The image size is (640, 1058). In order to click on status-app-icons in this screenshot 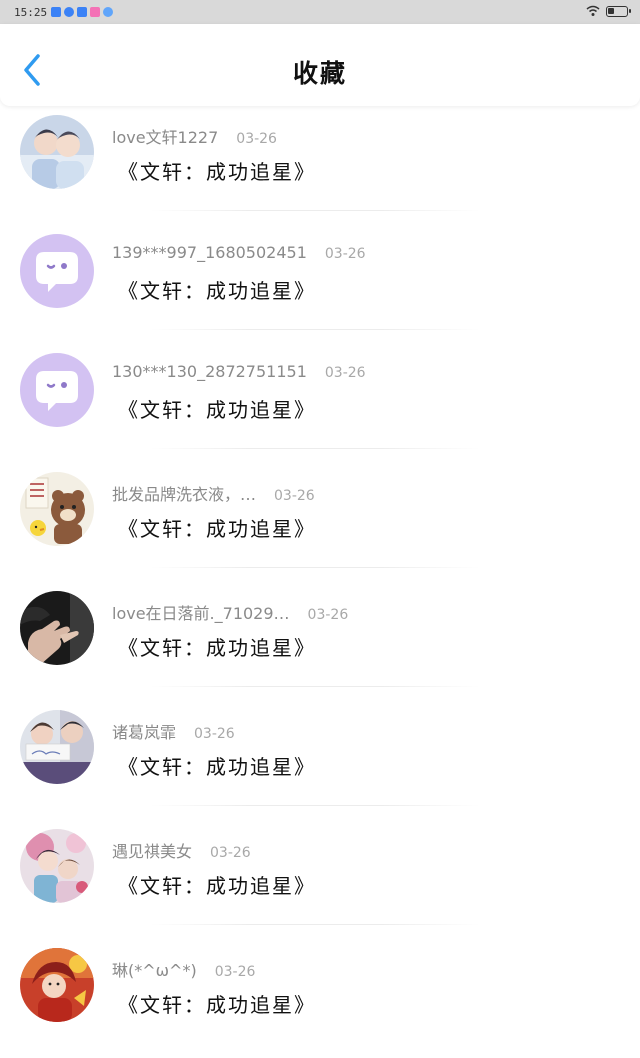, I will do `click(82, 12)`.